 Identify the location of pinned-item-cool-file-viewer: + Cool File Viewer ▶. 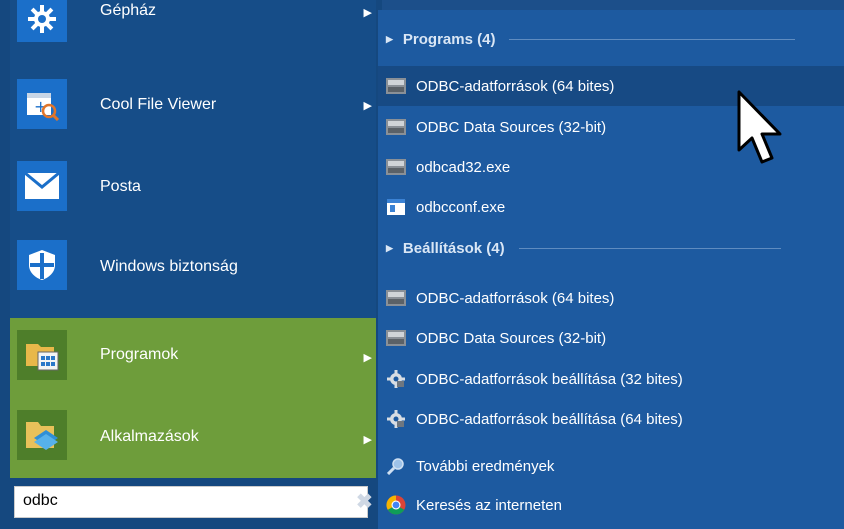
(193, 104).